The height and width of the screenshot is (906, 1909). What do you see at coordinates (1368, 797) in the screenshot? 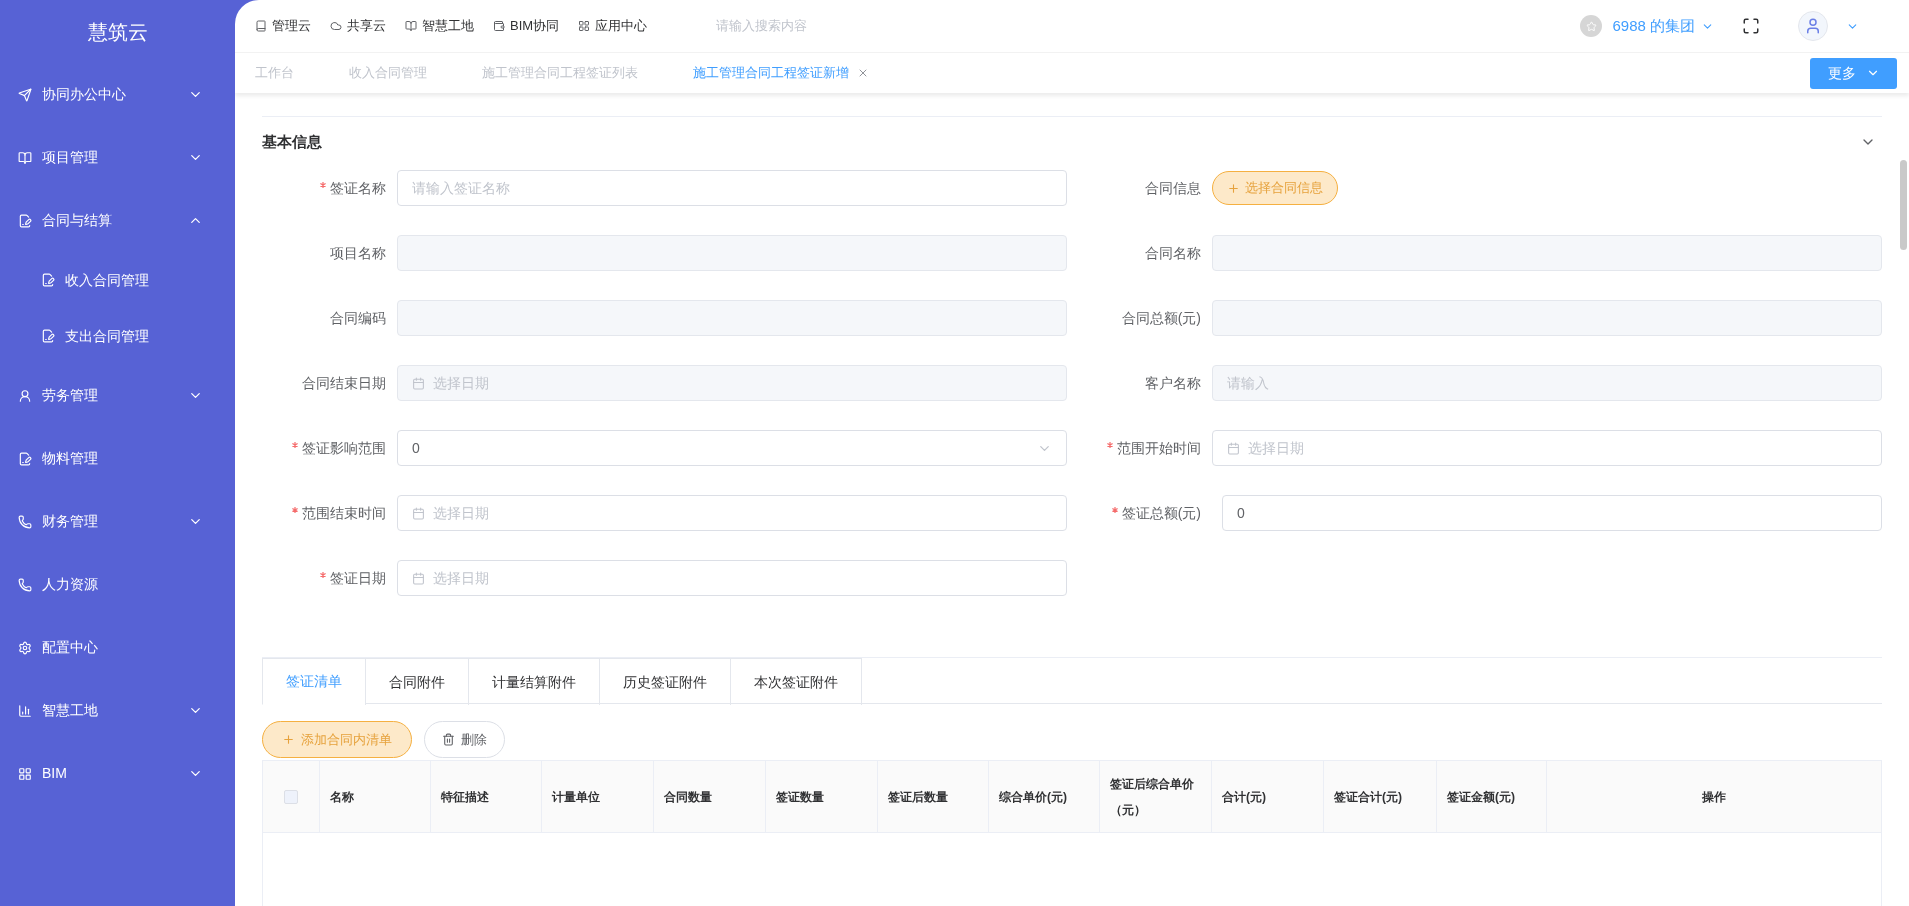
I see `column-header: 签证合计(元)` at bounding box center [1368, 797].